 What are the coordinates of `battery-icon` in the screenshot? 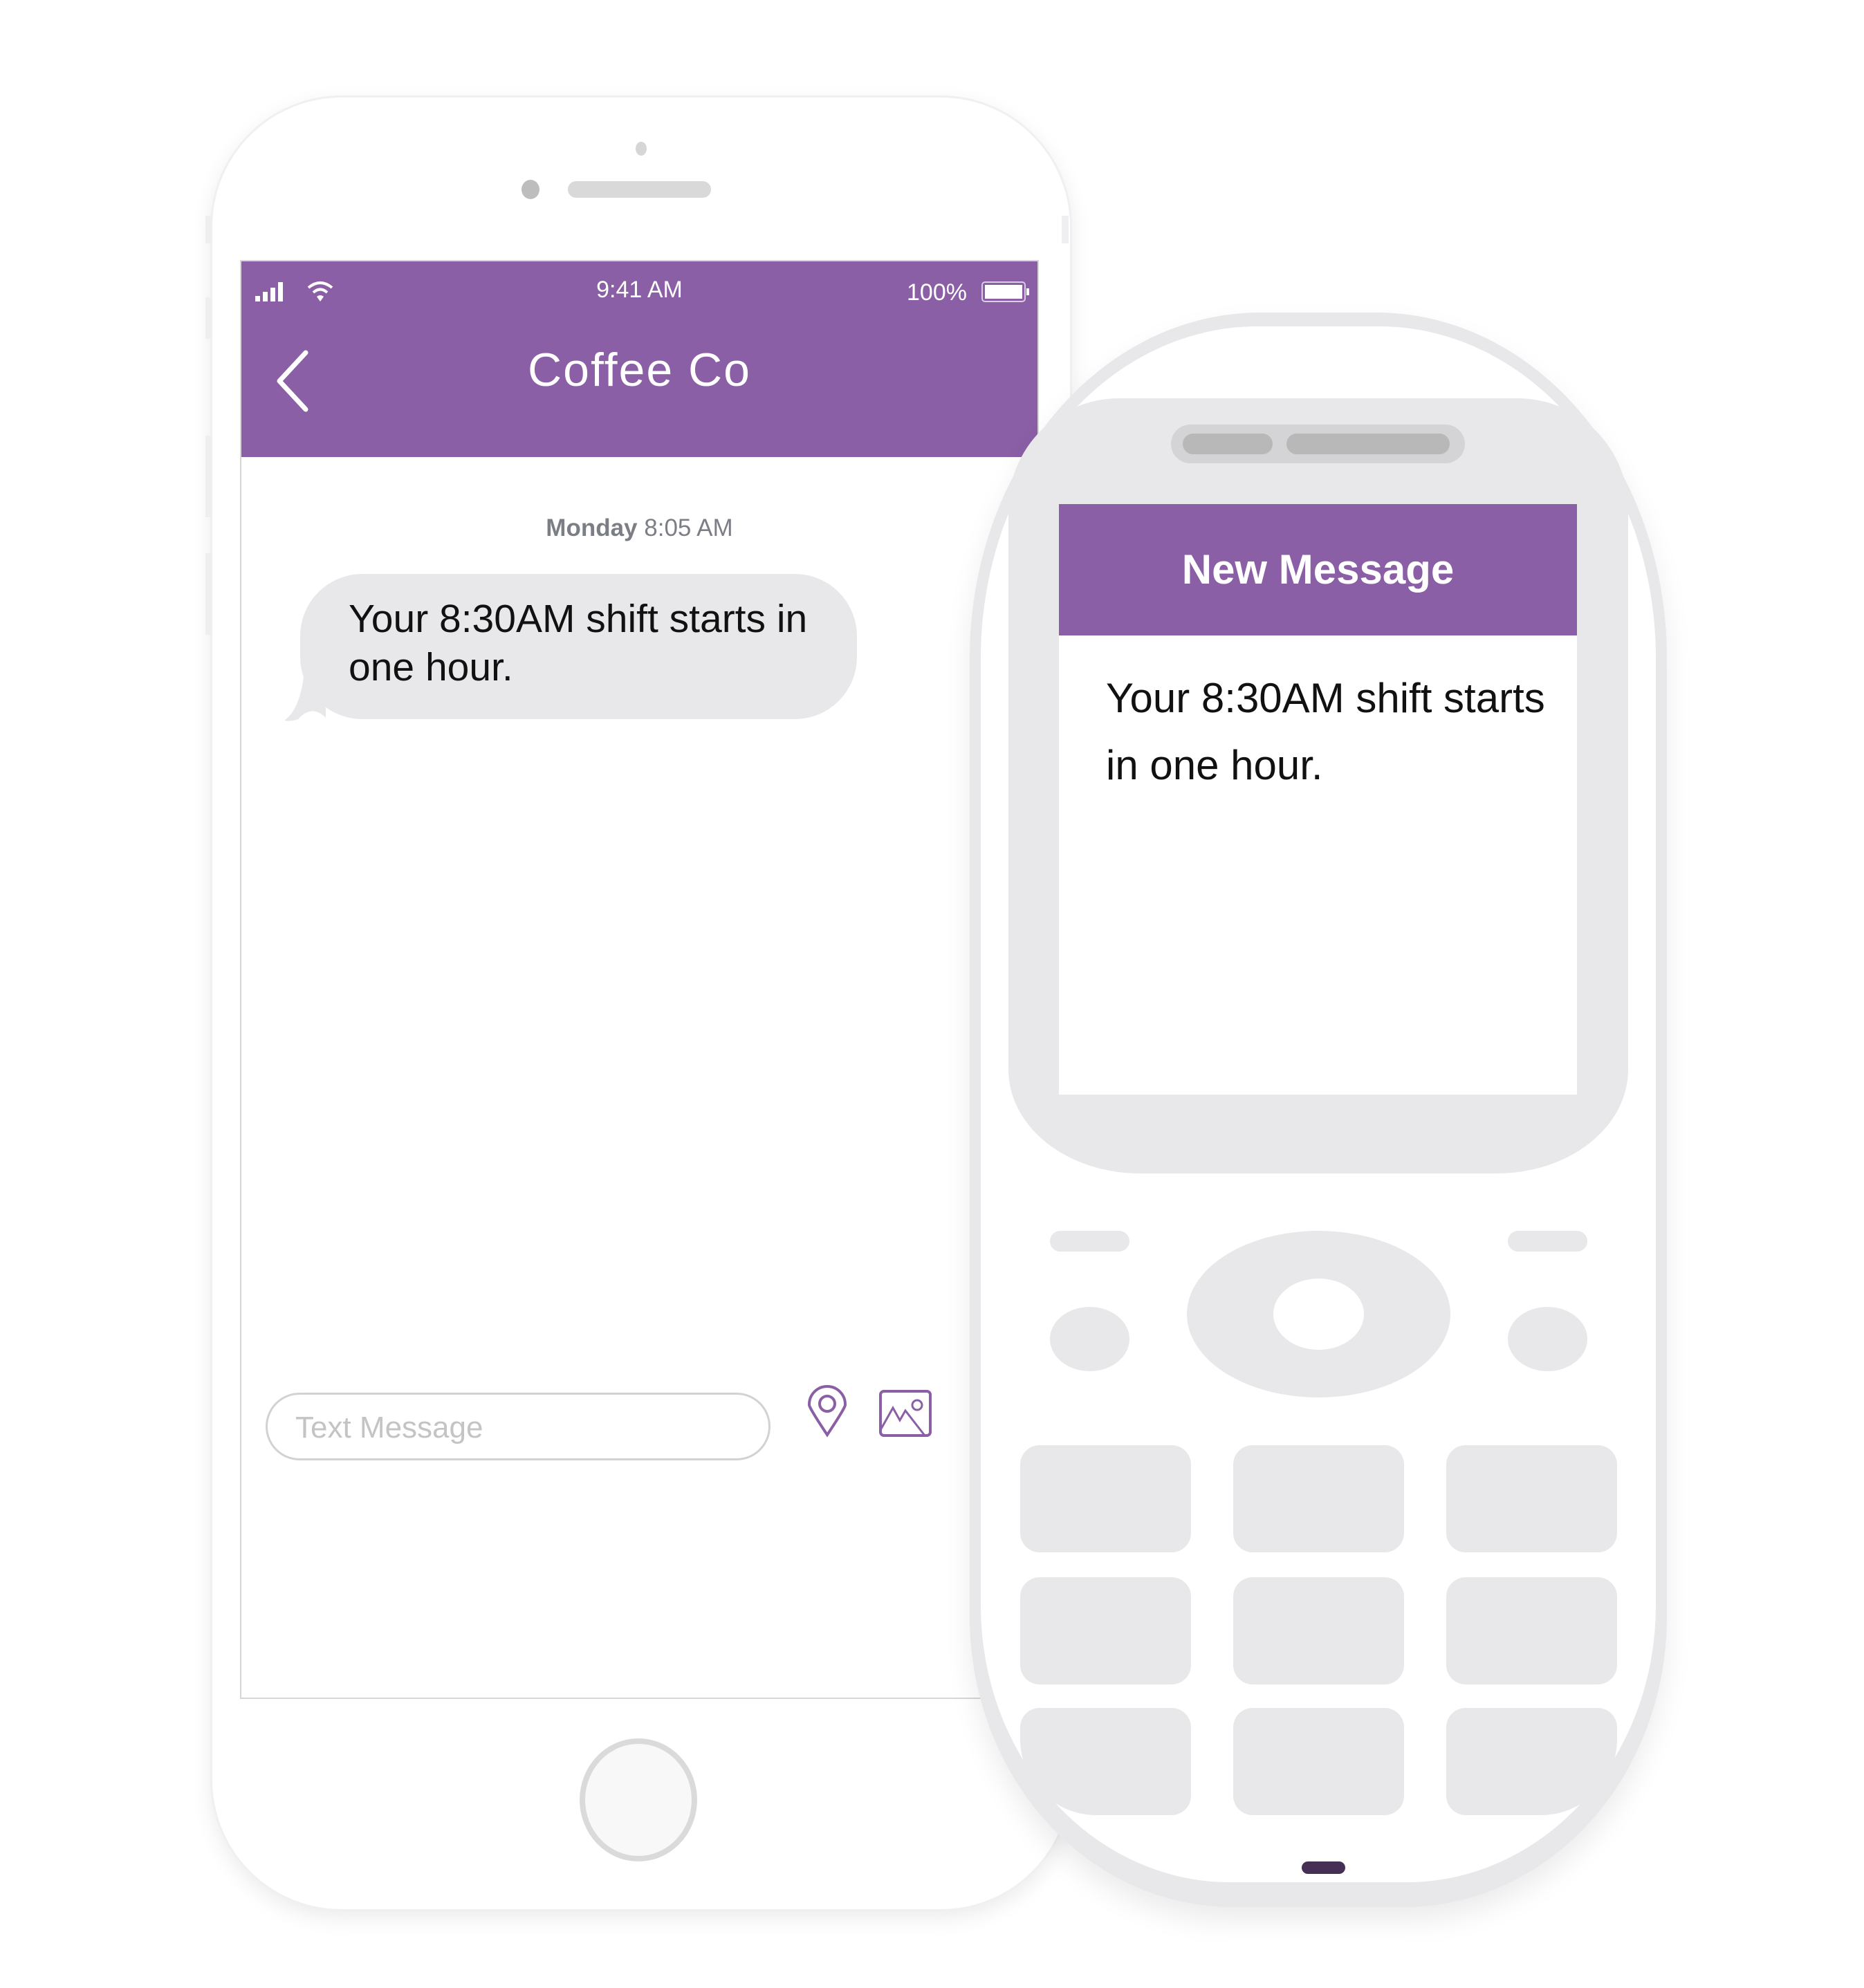 It's located at (1005, 291).